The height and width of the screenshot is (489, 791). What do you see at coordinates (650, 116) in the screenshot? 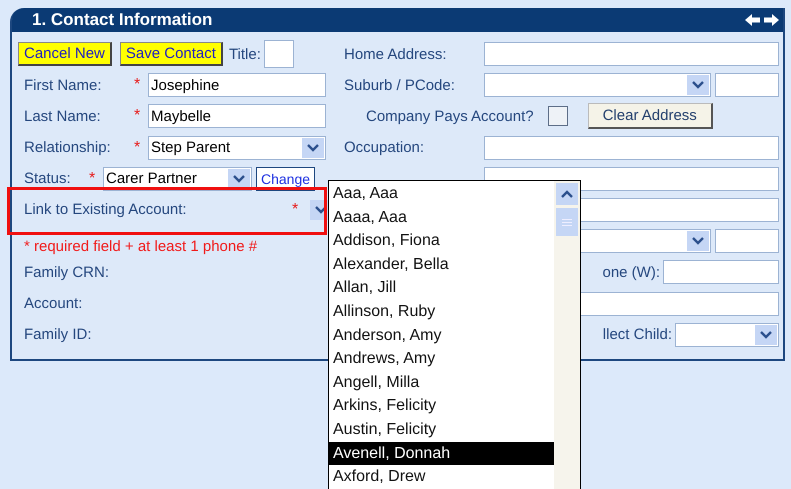
I see `clear-address-button: Clear Address` at bounding box center [650, 116].